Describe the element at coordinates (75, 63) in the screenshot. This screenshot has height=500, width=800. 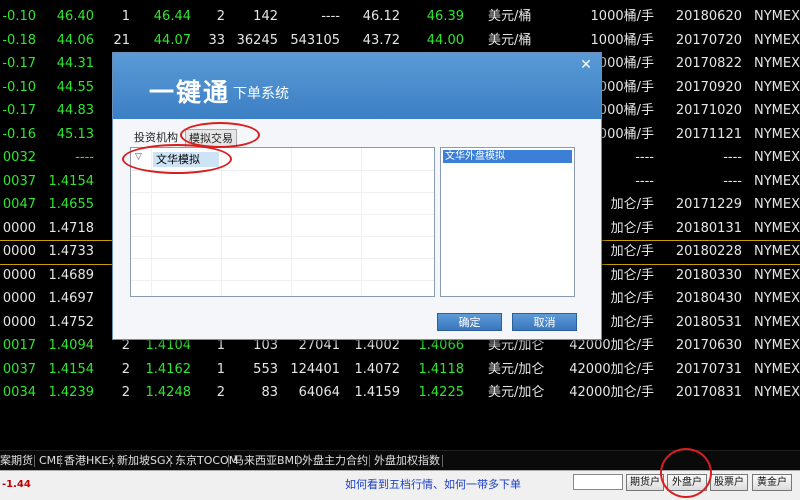
I see `table-cell: 44.31` at that location.